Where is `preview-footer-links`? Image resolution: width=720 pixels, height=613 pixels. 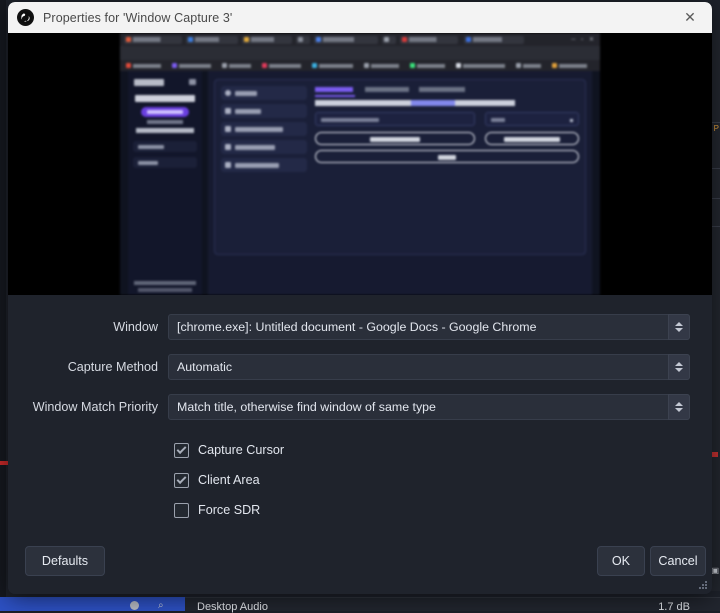
preview-footer-links is located at coordinates (165, 283).